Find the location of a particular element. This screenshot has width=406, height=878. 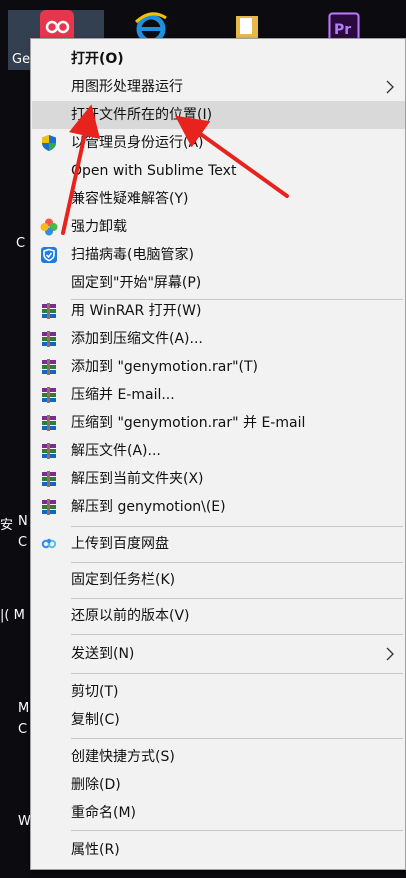

desktop-label-fragment: |( M is located at coordinates (12, 615).